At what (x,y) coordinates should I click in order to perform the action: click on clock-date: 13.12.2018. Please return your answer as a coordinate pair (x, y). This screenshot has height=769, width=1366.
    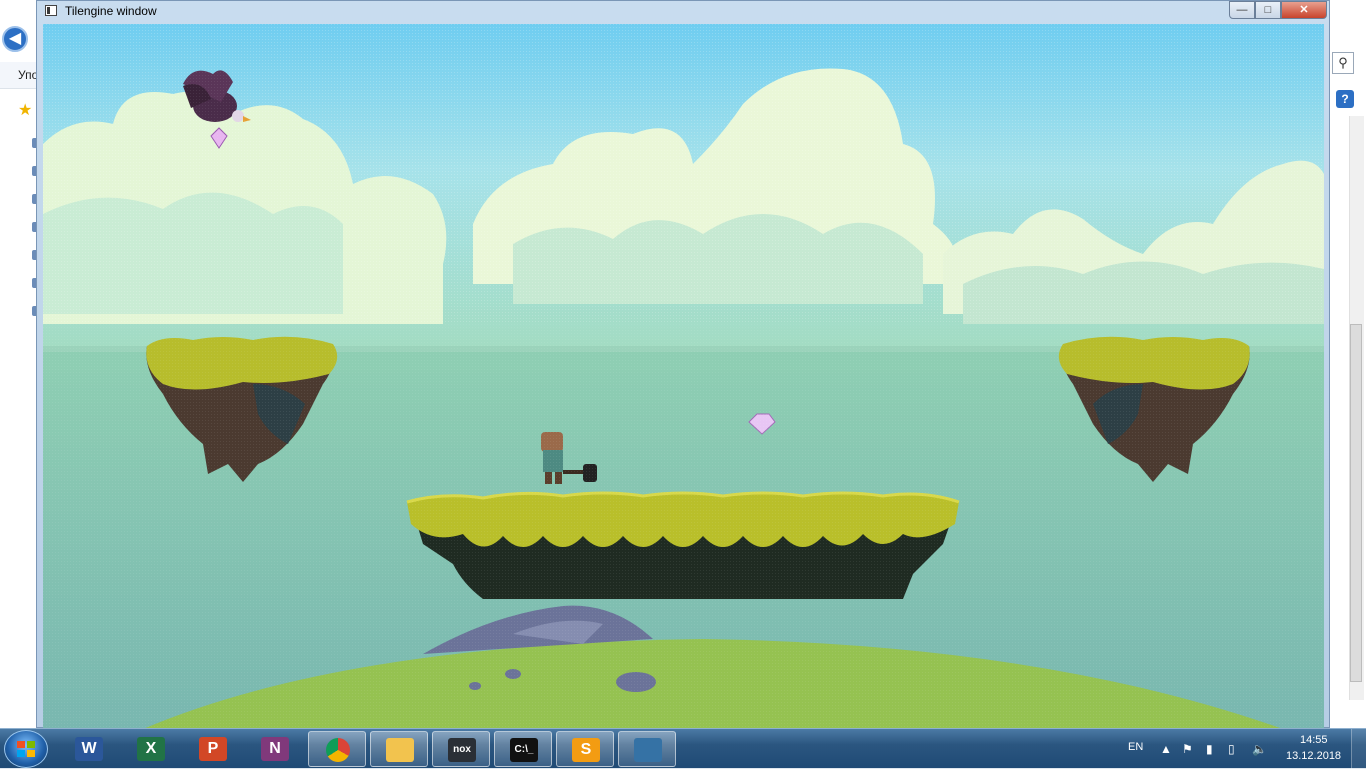
    Looking at the image, I should click on (1313, 756).